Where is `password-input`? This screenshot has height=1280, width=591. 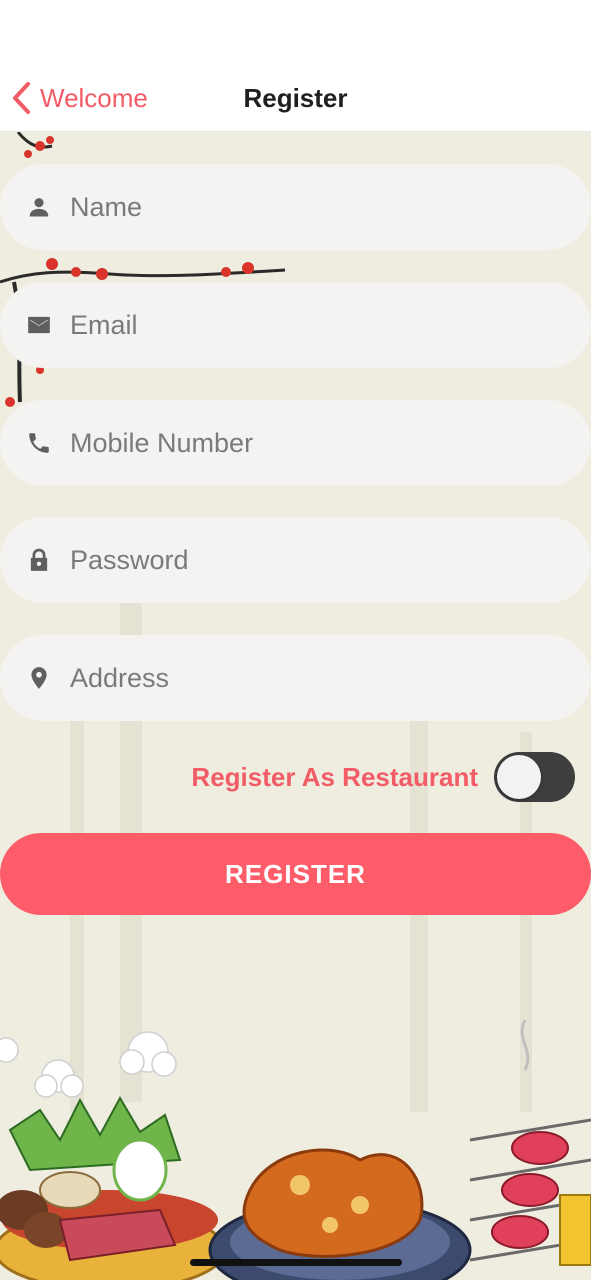
password-input is located at coordinates (315, 560).